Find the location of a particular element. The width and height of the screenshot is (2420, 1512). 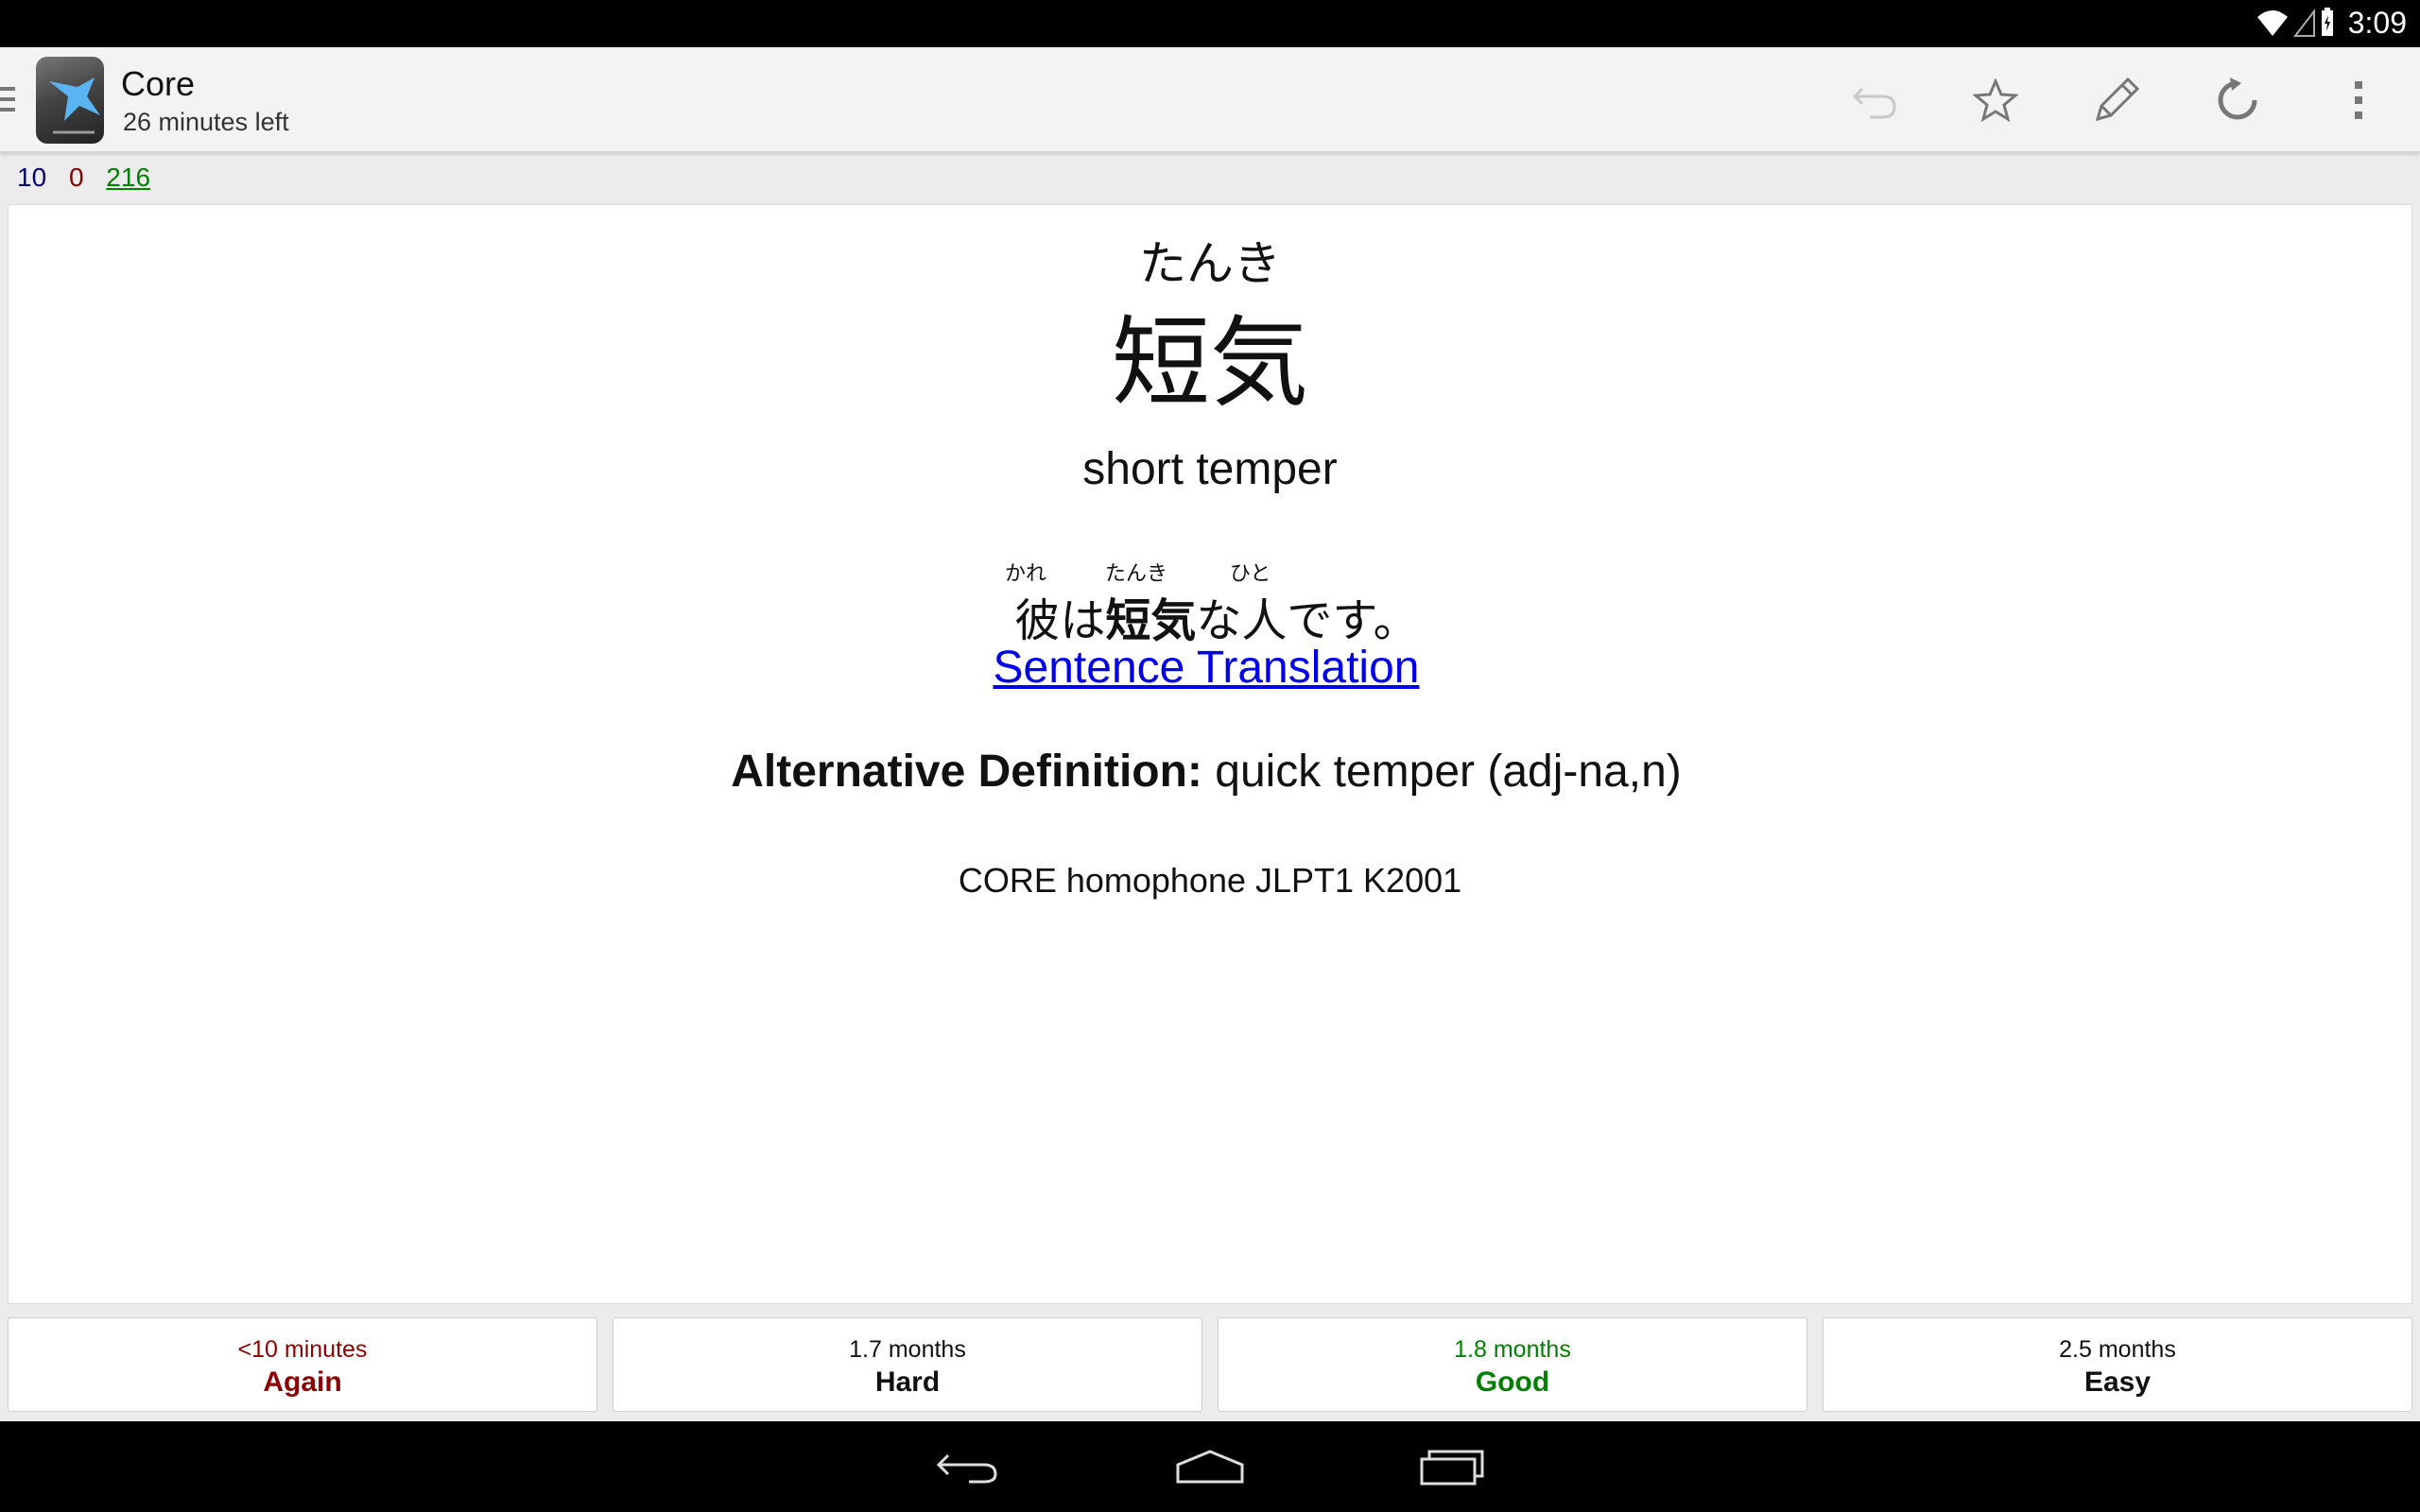

overflow-menu-button is located at coordinates (2359, 100).